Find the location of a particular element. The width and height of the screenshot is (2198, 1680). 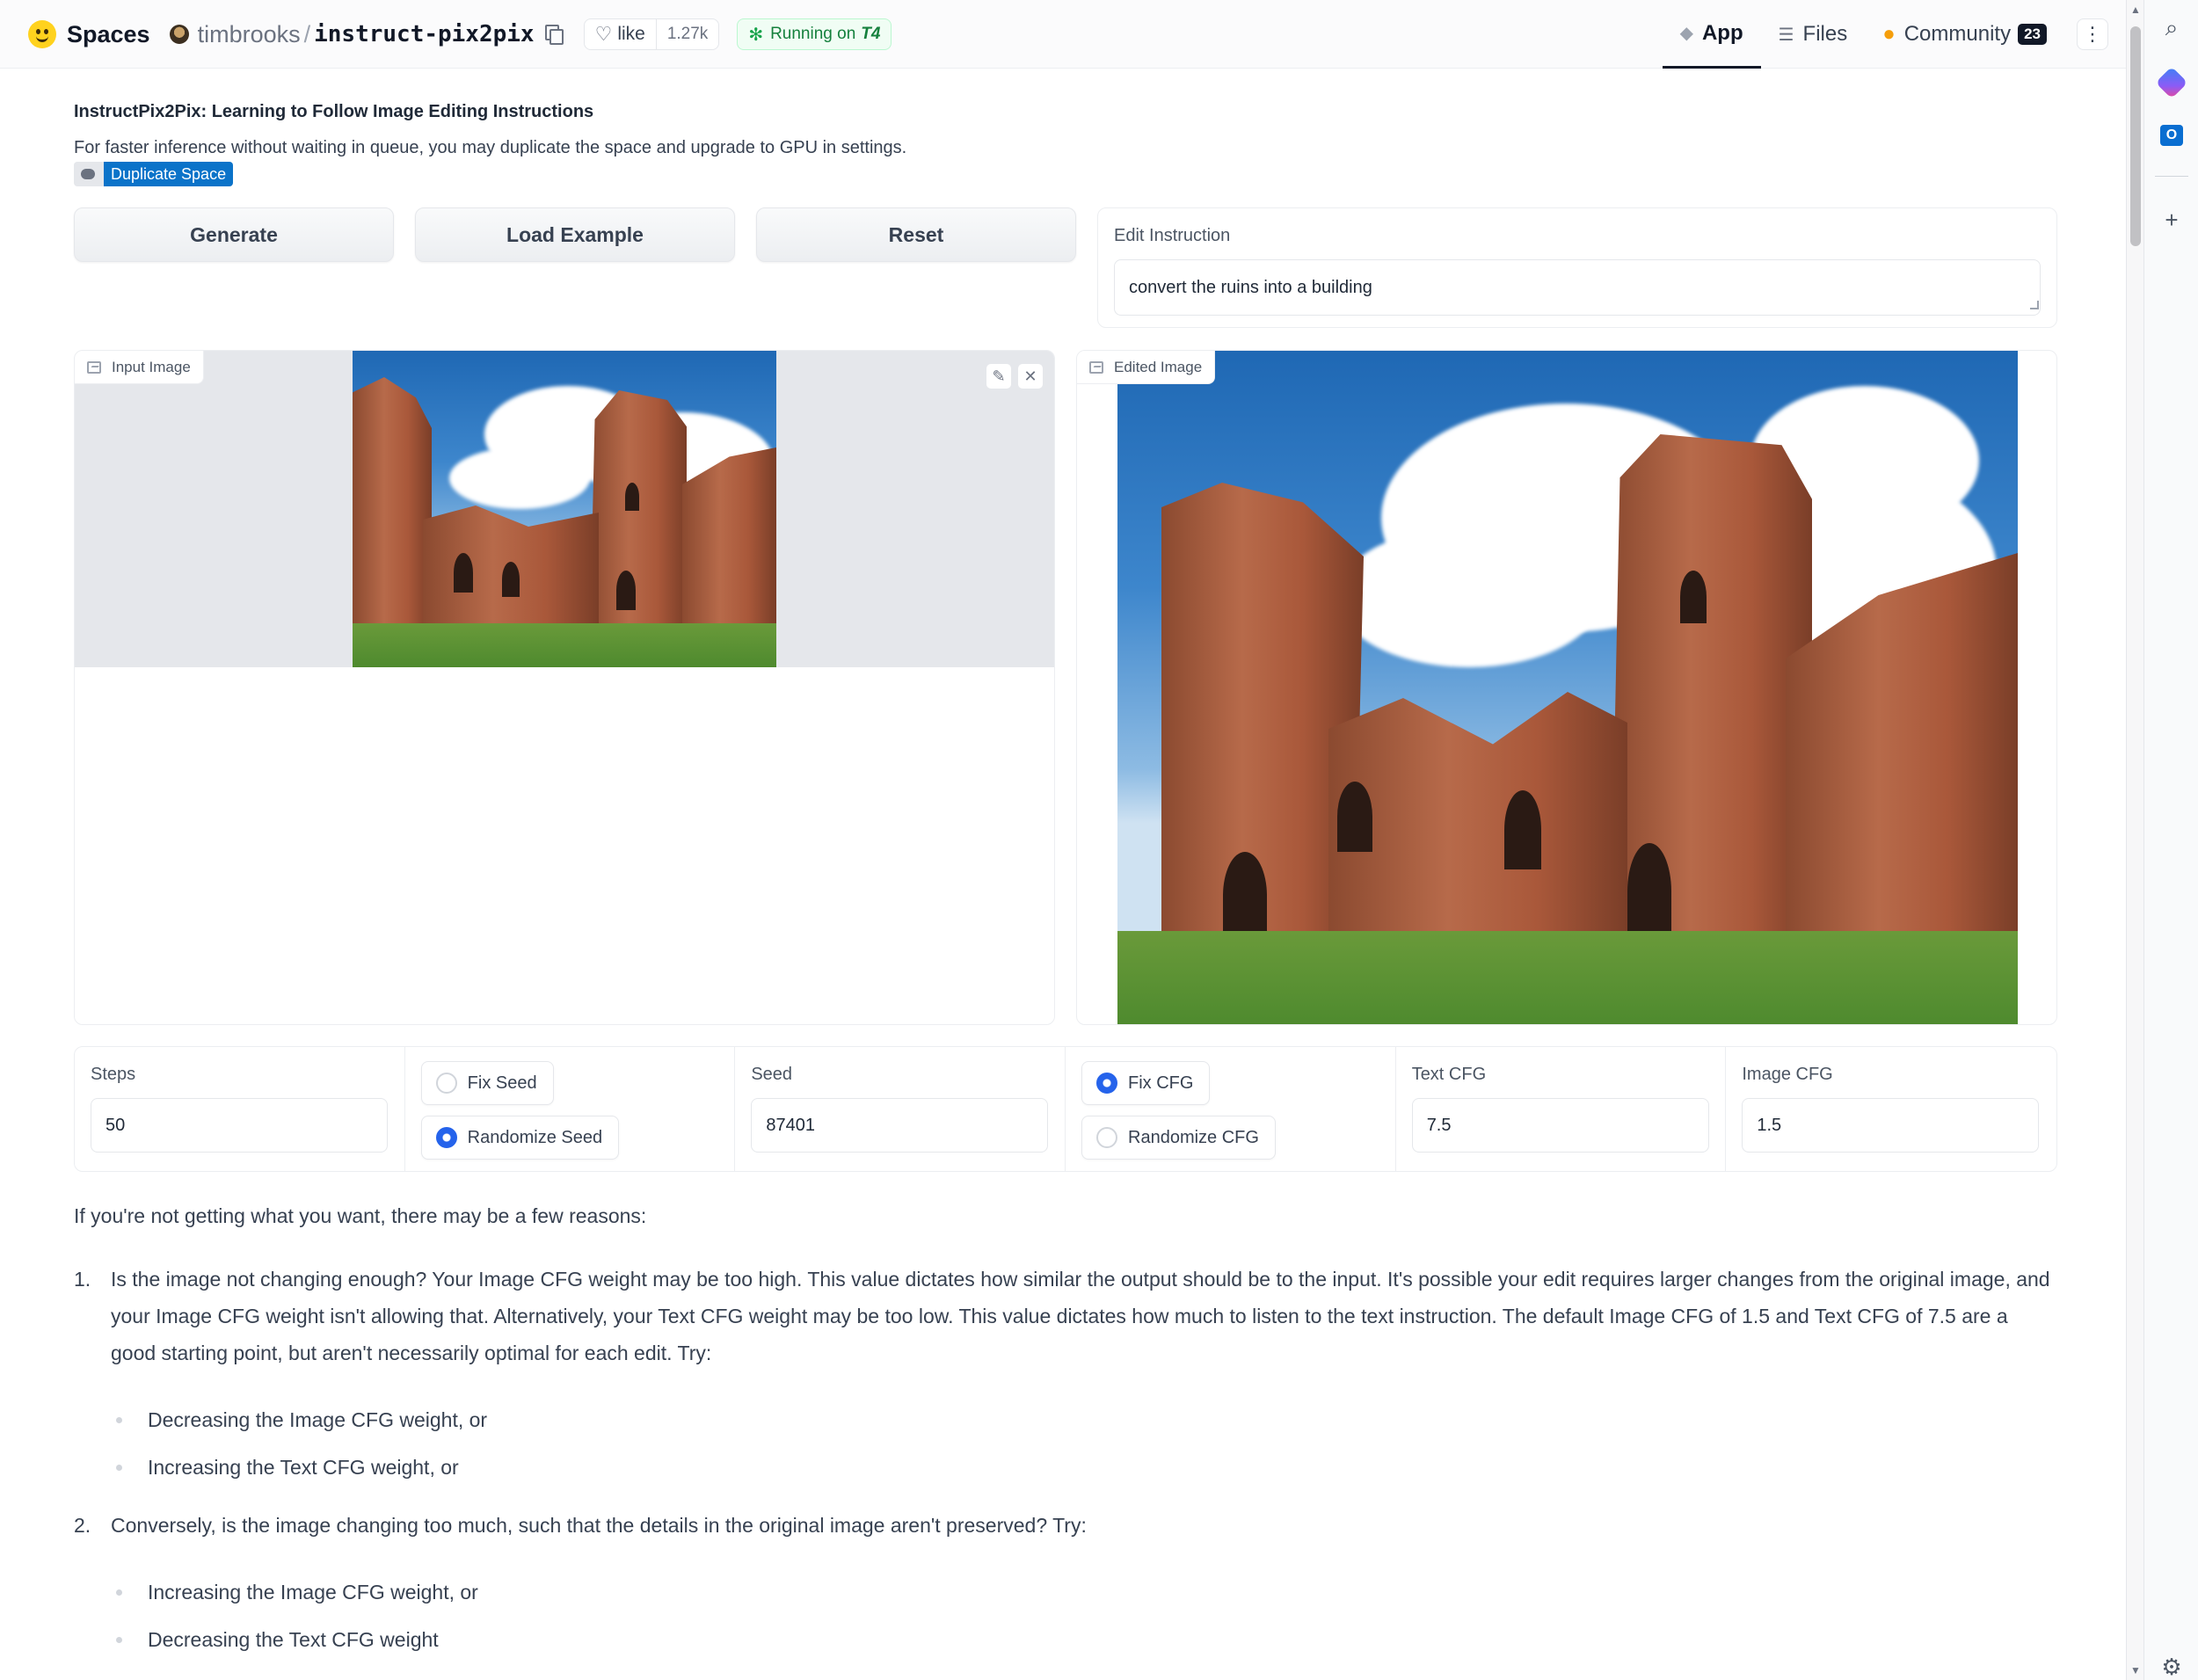

seed-setting: Seed 87401 is located at coordinates (900, 1109).